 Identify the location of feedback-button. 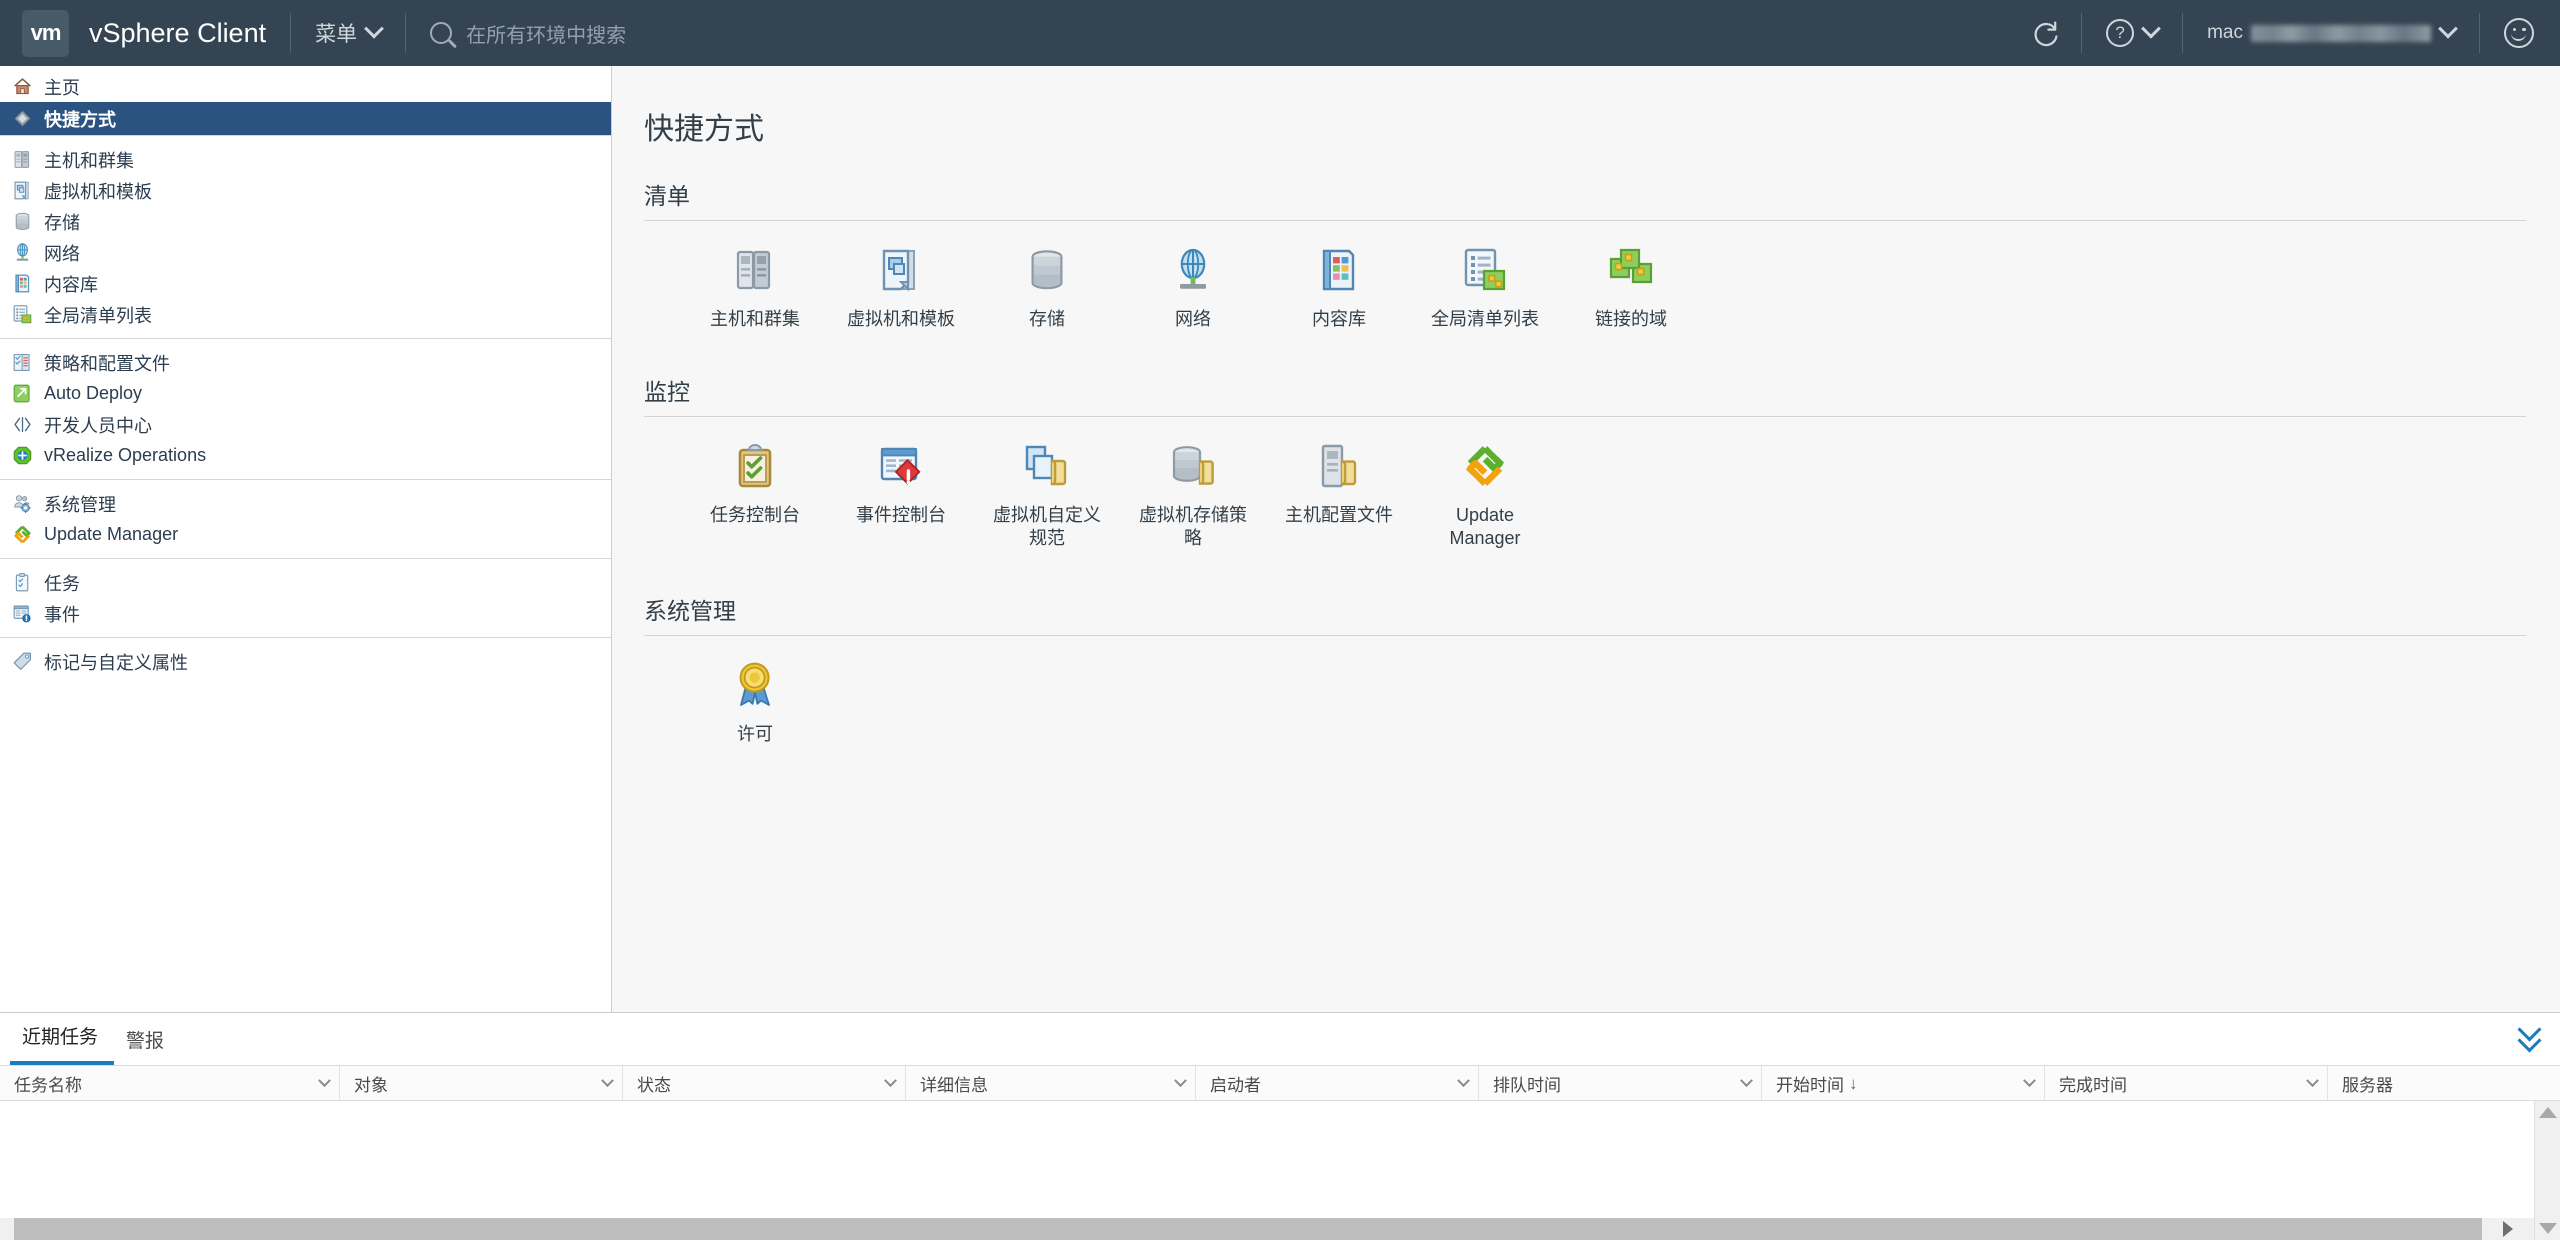
(2519, 33).